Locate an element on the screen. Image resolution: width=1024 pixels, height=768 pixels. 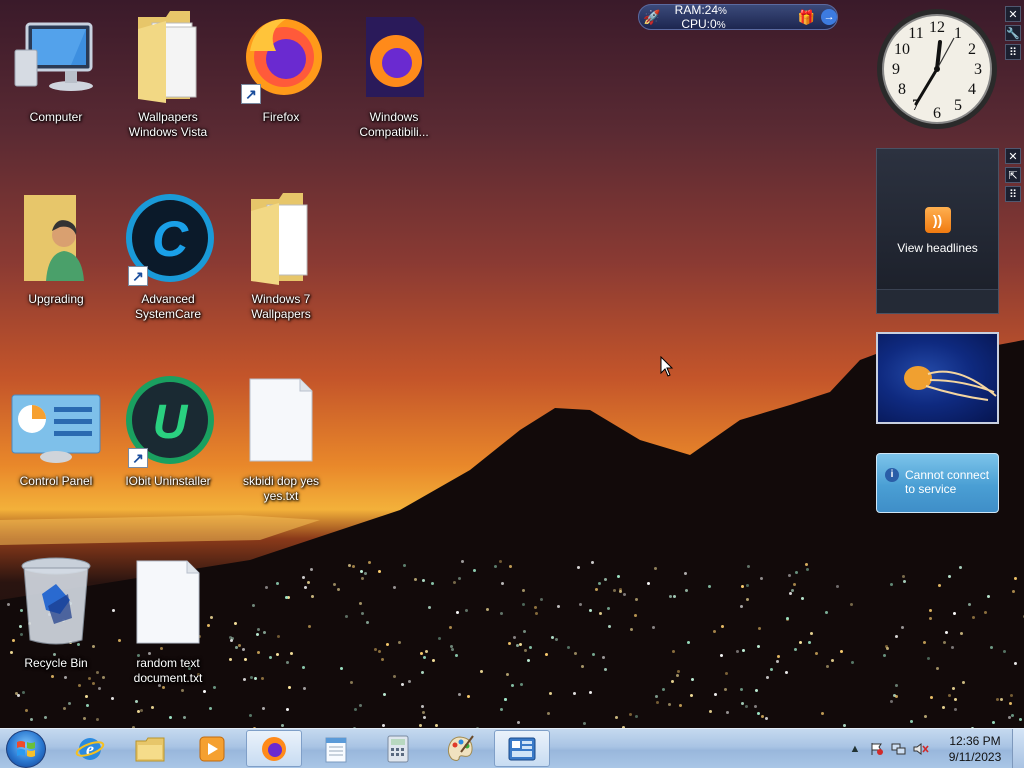
cpu-unit: % is located at coordinates (721, 25).